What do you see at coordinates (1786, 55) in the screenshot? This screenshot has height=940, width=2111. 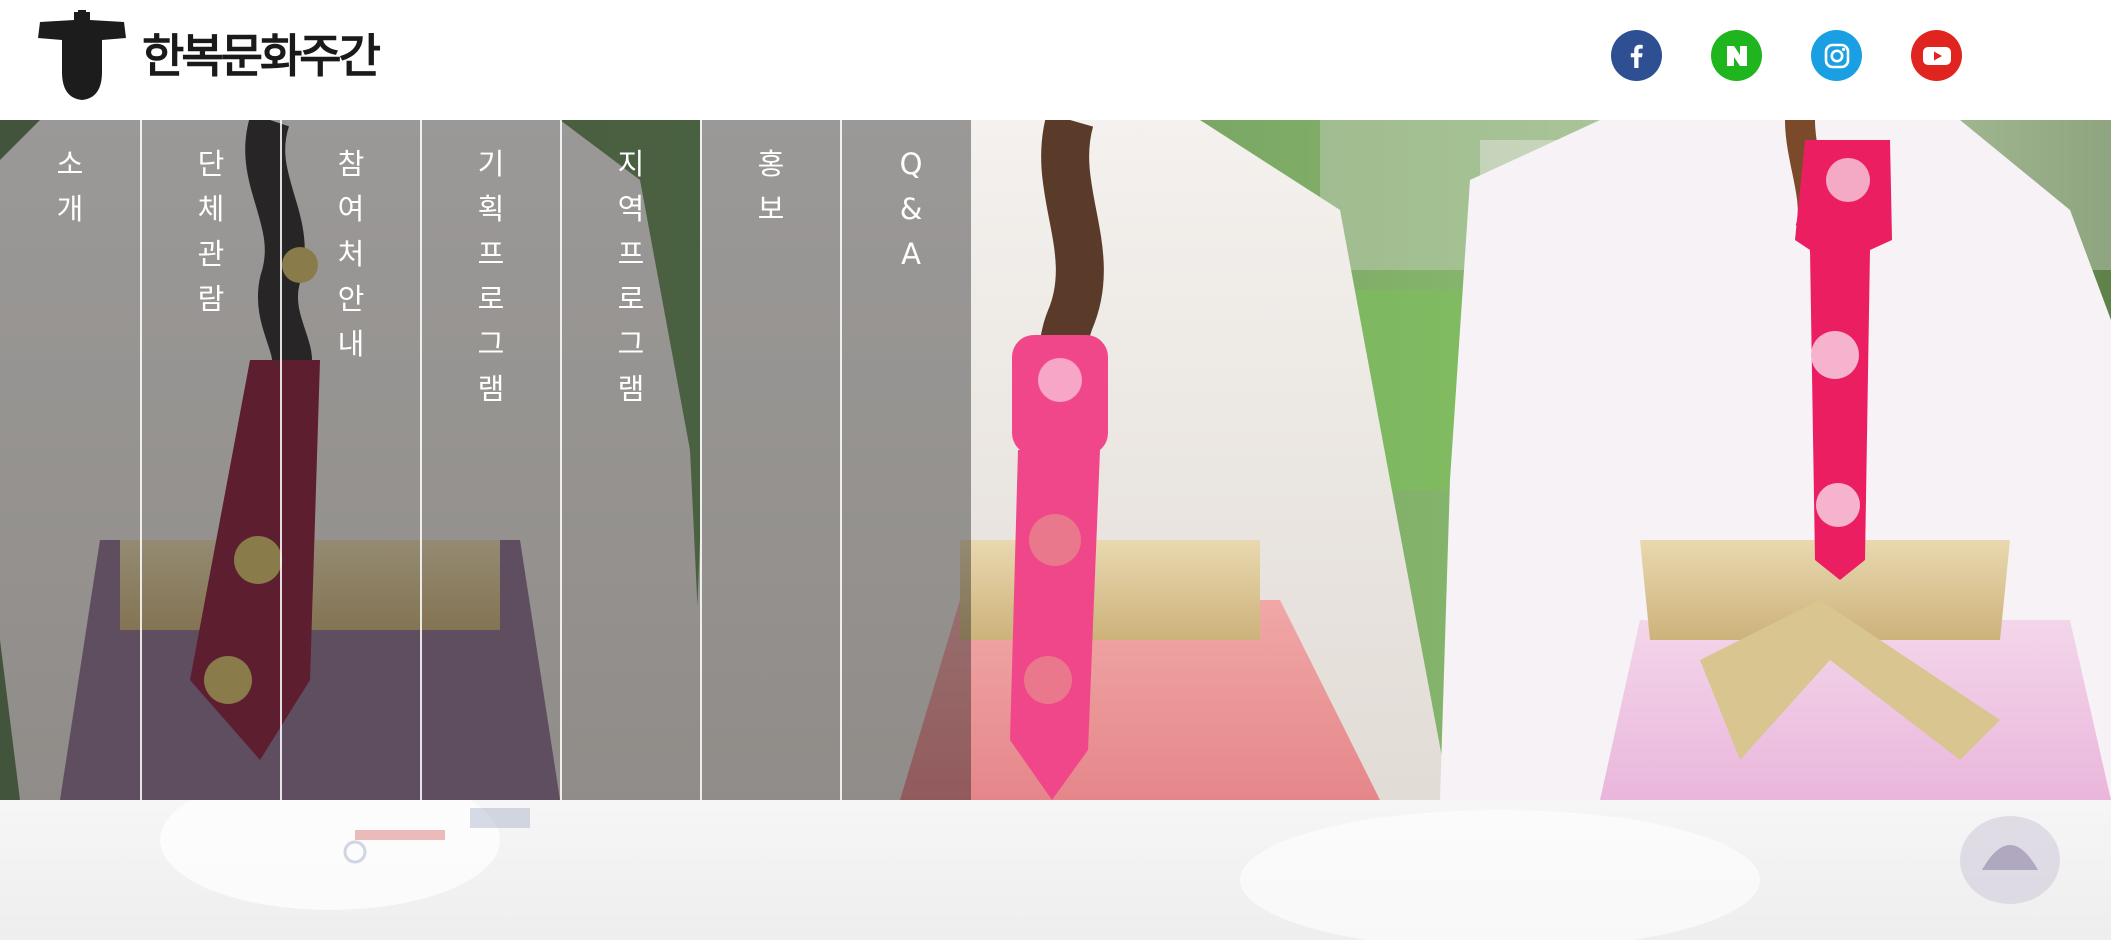 I see `social-links` at bounding box center [1786, 55].